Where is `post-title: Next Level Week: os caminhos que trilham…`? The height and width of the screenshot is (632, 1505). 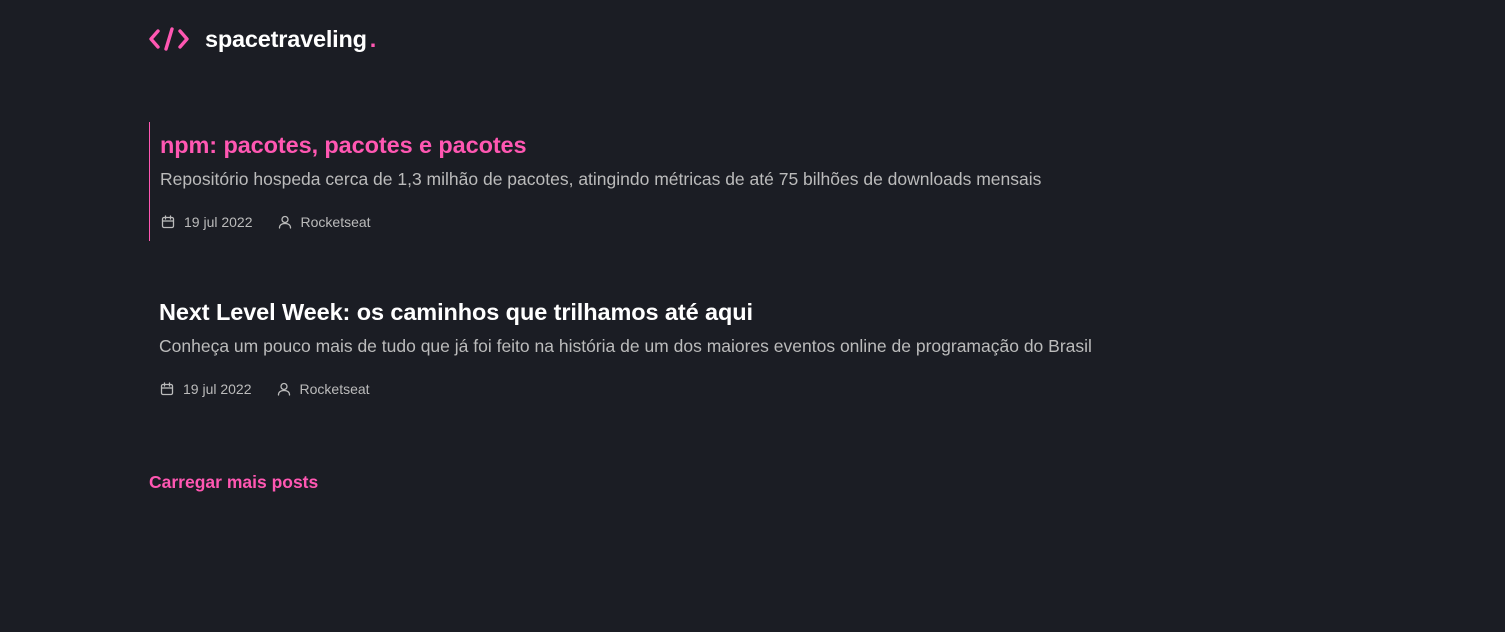
post-title: Next Level Week: os caminhos que trilham… is located at coordinates (456, 312).